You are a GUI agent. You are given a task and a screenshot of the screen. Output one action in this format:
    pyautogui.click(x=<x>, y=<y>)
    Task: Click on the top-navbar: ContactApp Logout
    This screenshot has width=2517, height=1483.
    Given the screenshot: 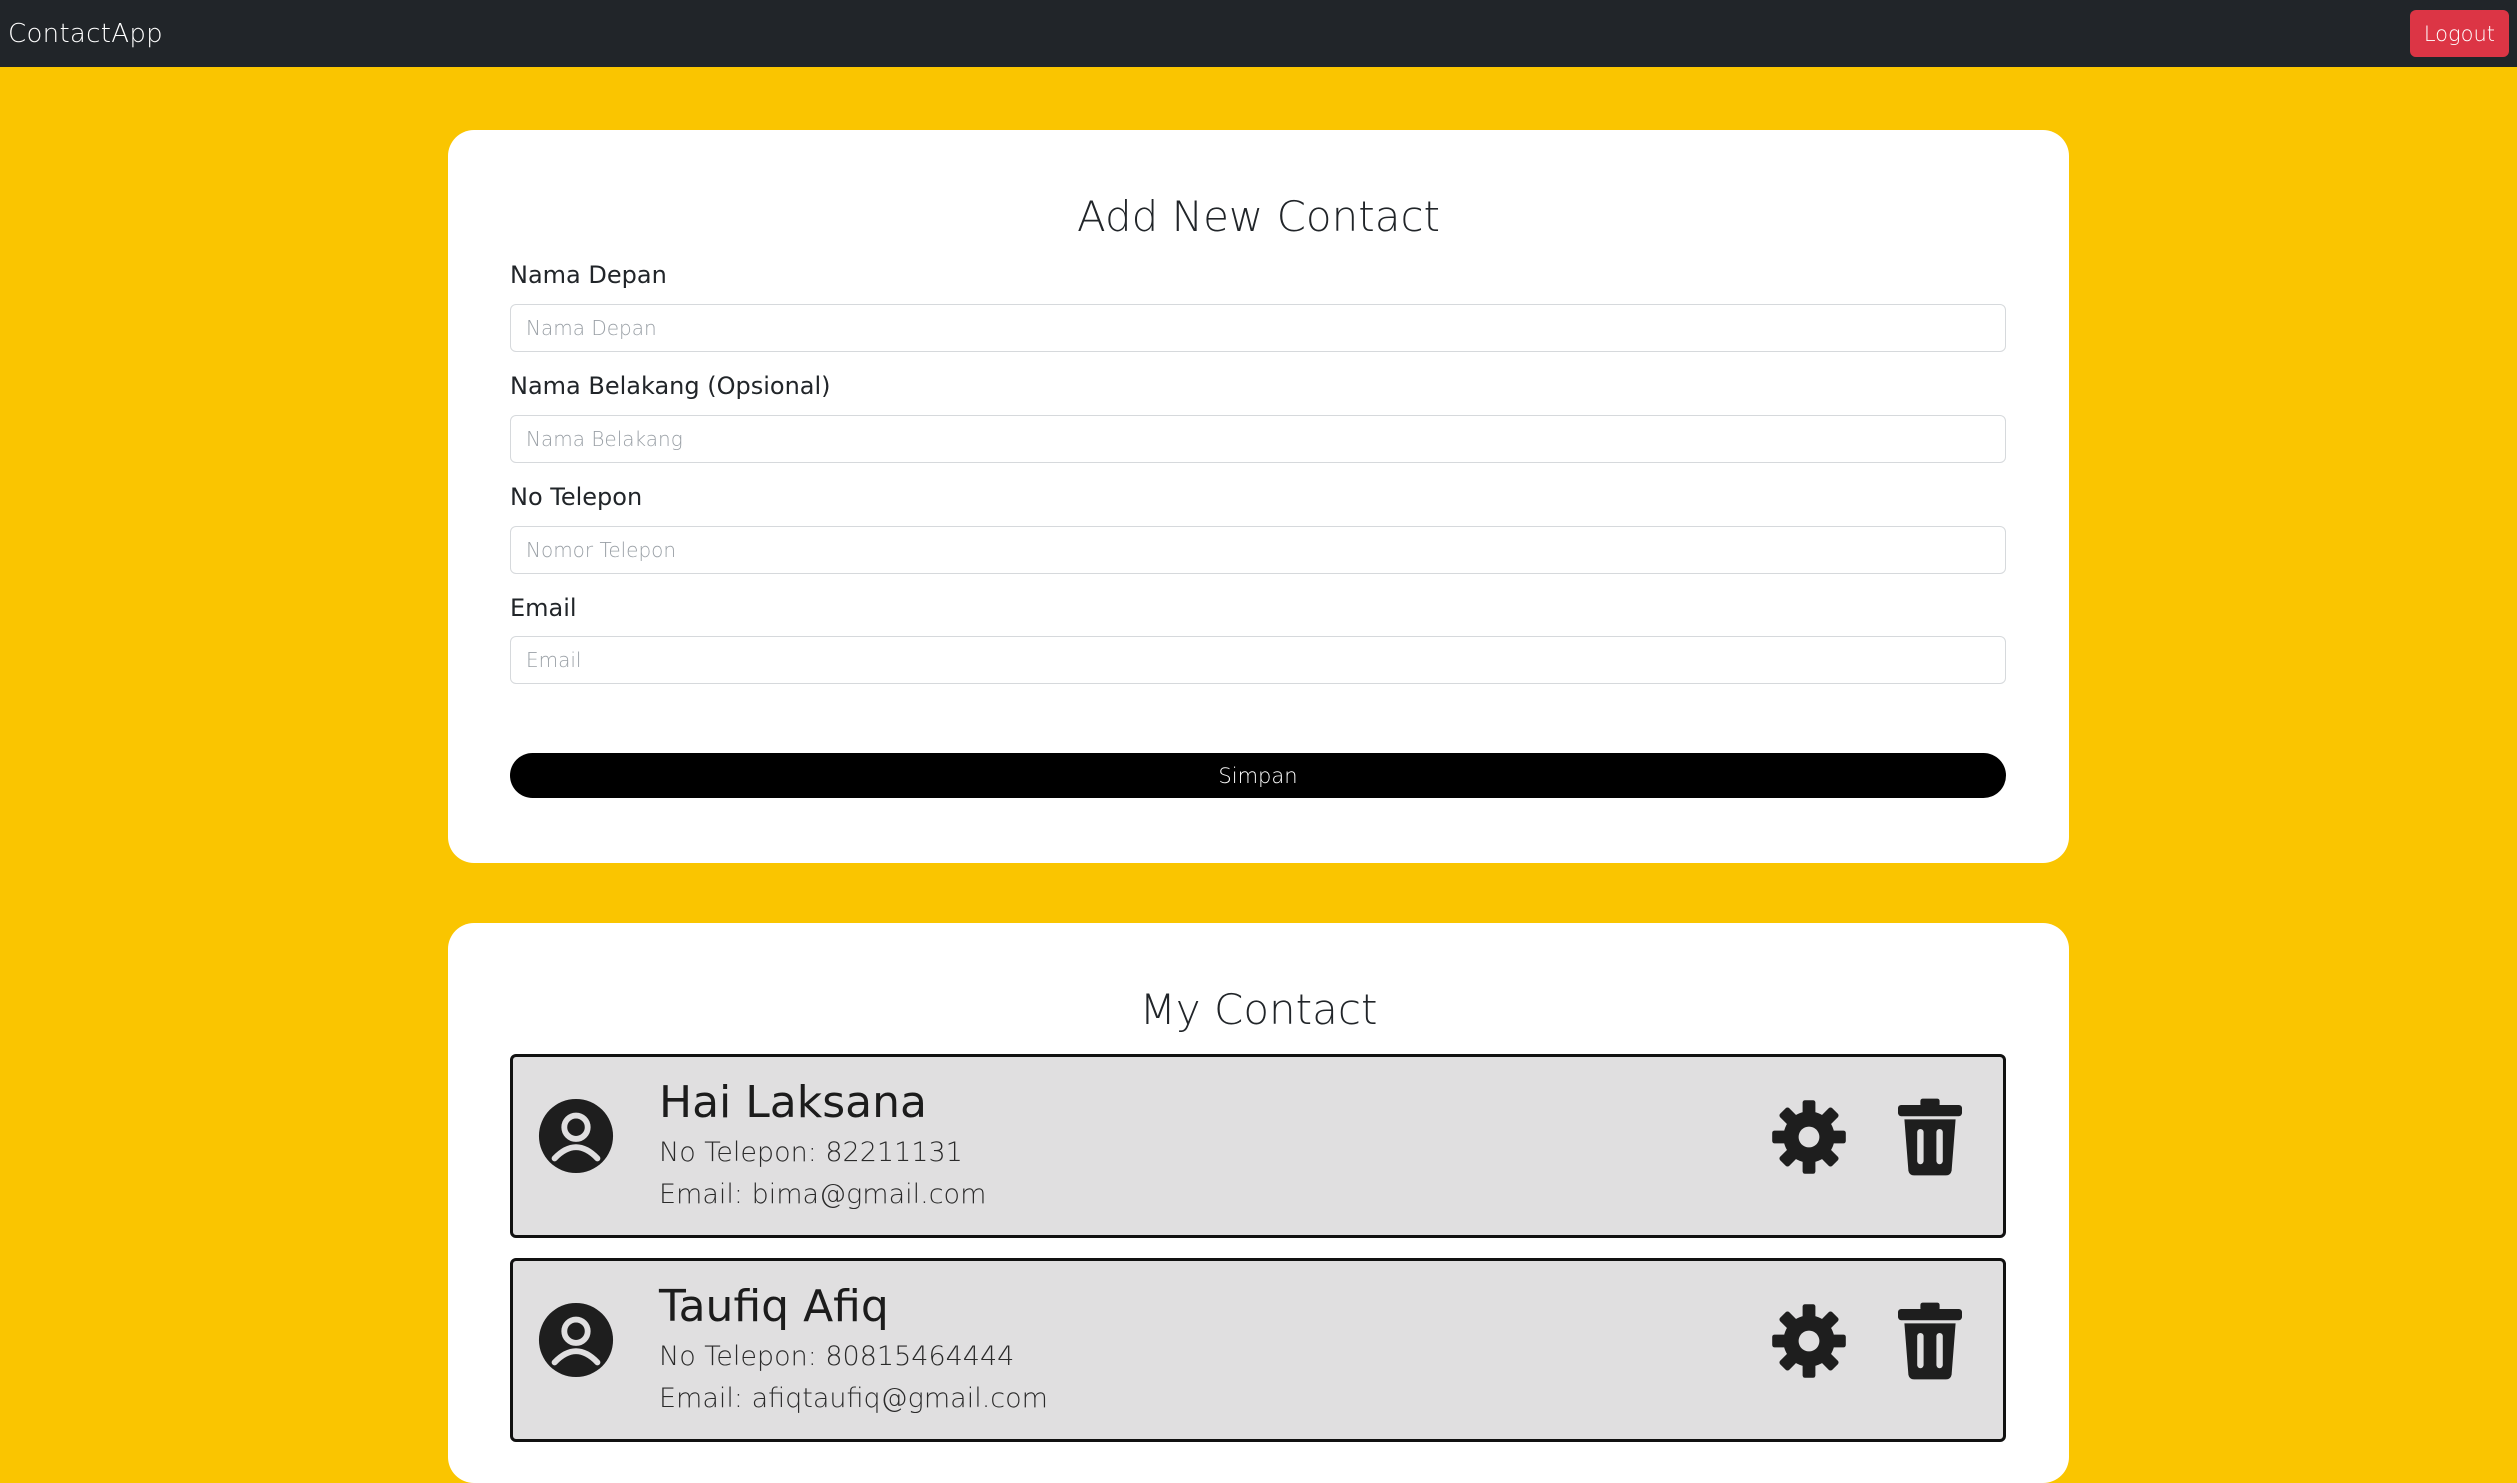 What is the action you would take?
    pyautogui.click(x=1258, y=33)
    